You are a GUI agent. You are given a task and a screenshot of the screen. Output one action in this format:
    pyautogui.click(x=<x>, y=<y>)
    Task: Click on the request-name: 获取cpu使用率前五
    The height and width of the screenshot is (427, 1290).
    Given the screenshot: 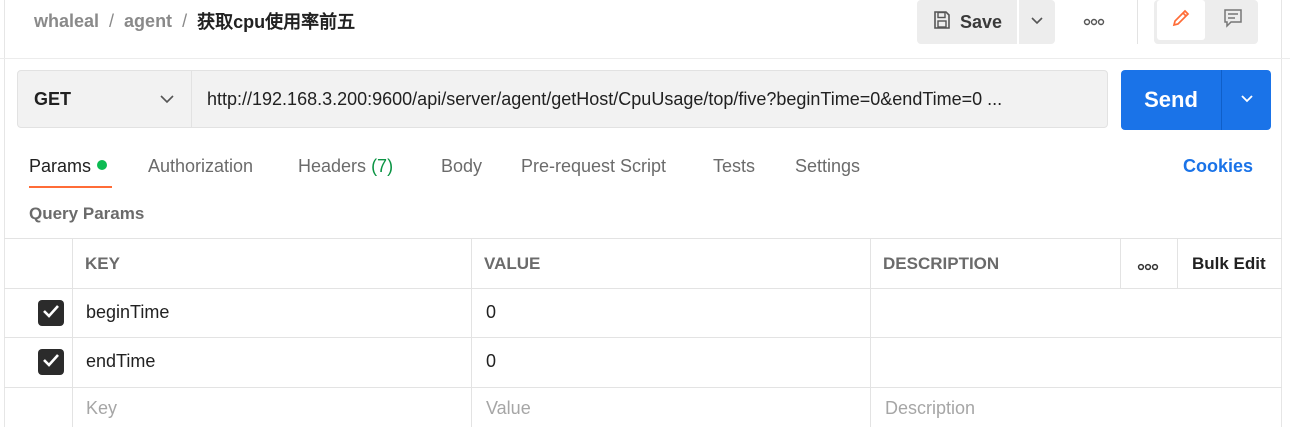 What is the action you would take?
    pyautogui.click(x=276, y=21)
    